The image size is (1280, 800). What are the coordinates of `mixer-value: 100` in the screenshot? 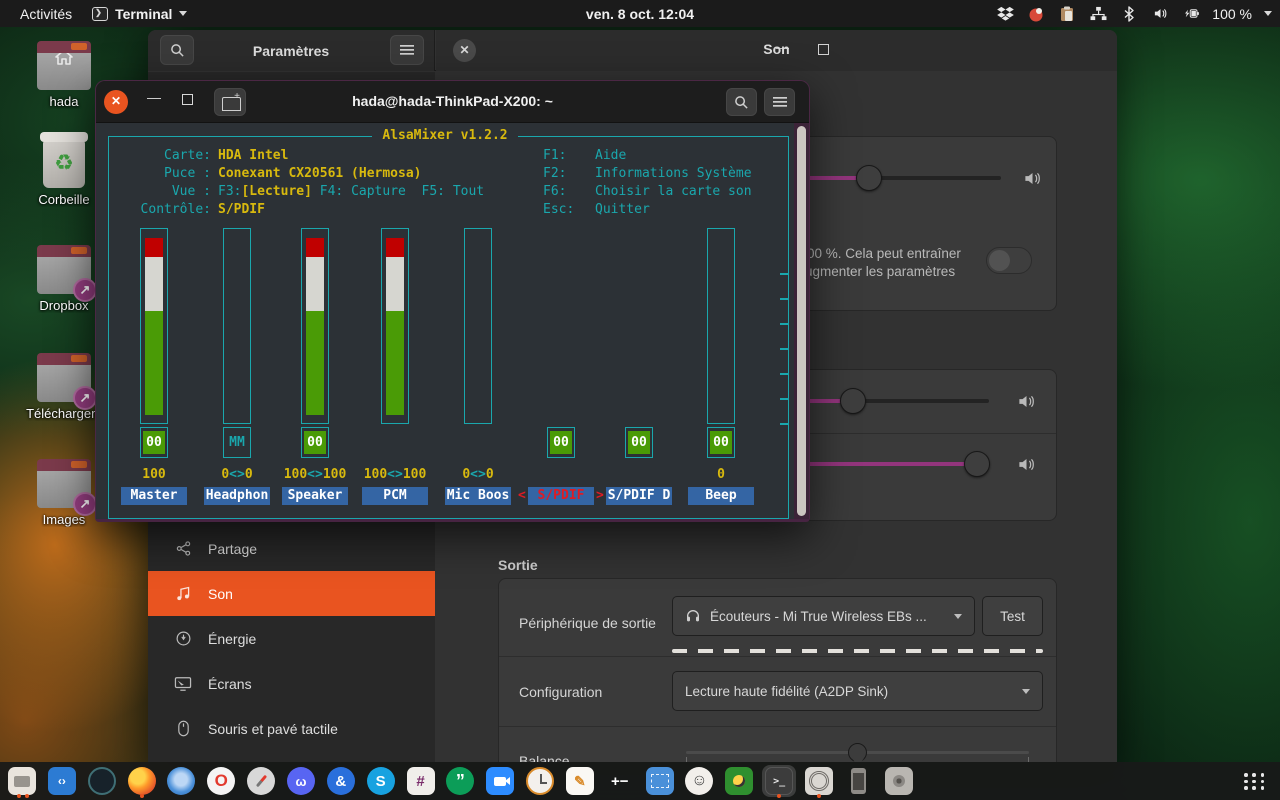 It's located at (154, 474).